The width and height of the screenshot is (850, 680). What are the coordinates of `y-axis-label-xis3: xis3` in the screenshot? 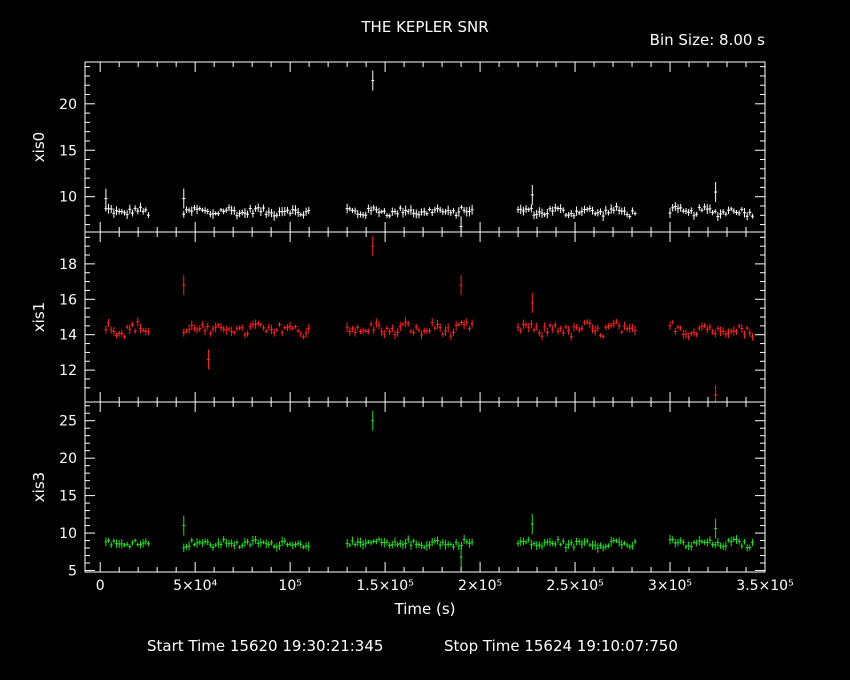 It's located at (39, 487).